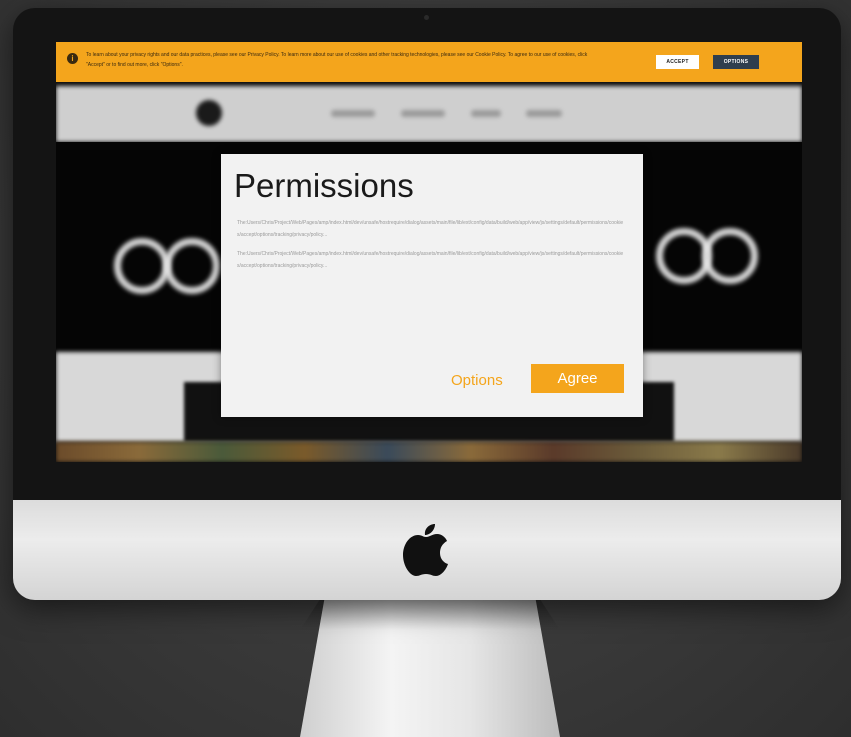  What do you see at coordinates (209, 113) in the screenshot?
I see `website-logo` at bounding box center [209, 113].